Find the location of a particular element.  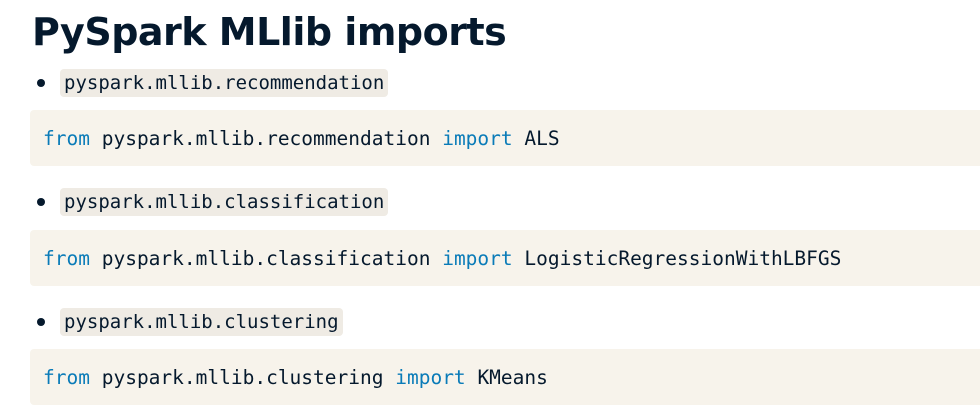

code-imported-name: KMeans is located at coordinates (512, 377).